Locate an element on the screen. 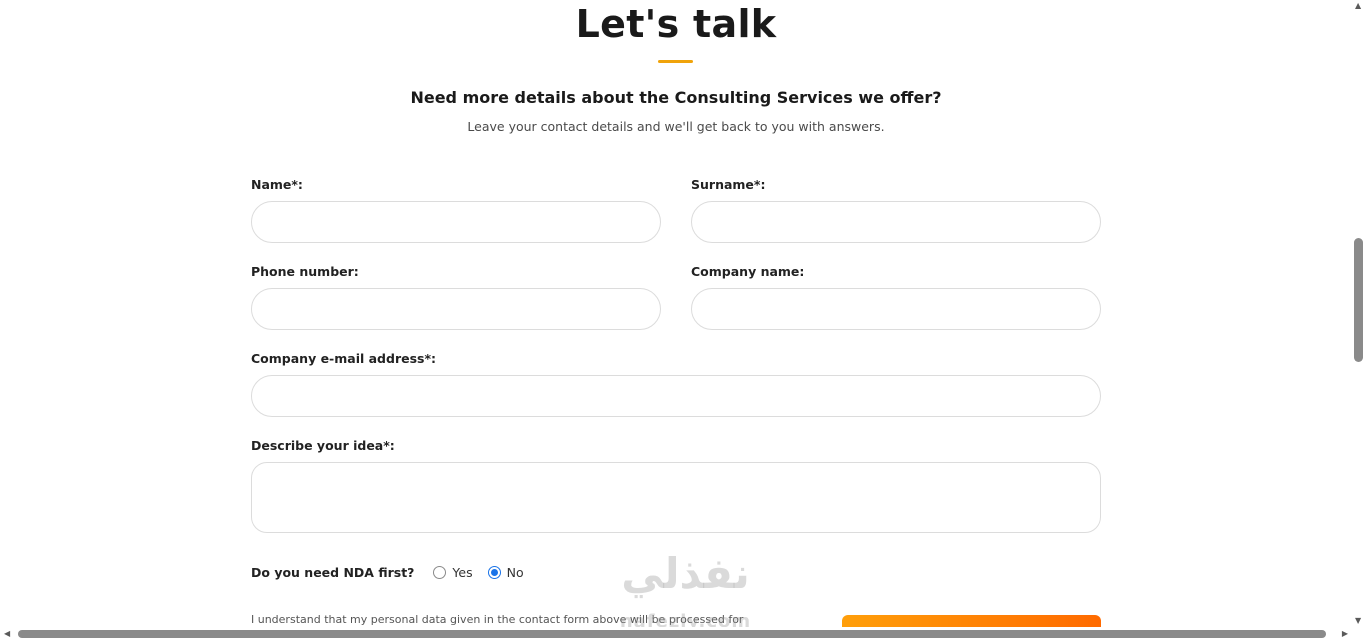 The image size is (1366, 641). name-label: Name*: is located at coordinates (277, 184).